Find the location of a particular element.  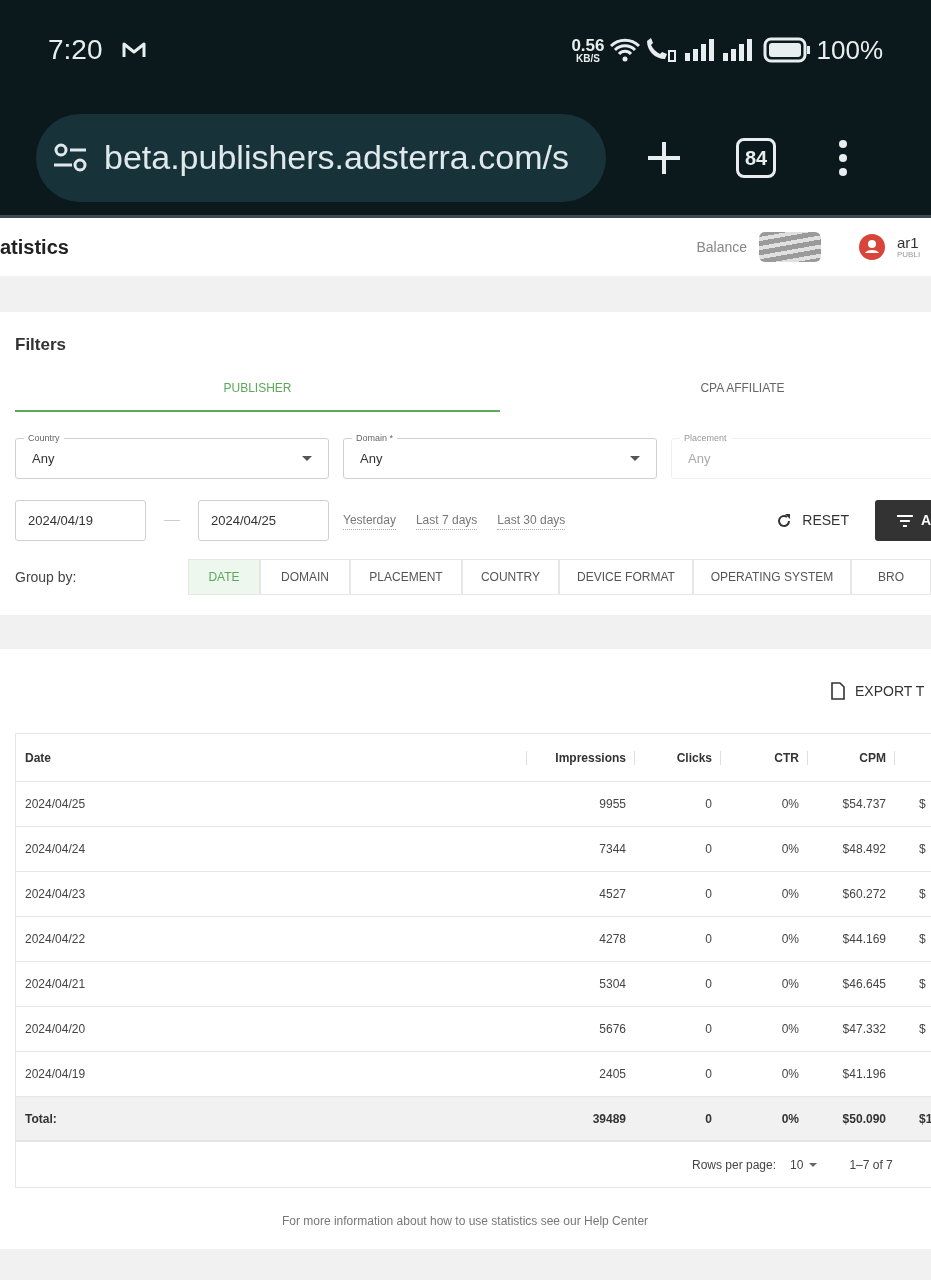

balance-label: Balance is located at coordinates (721, 247).